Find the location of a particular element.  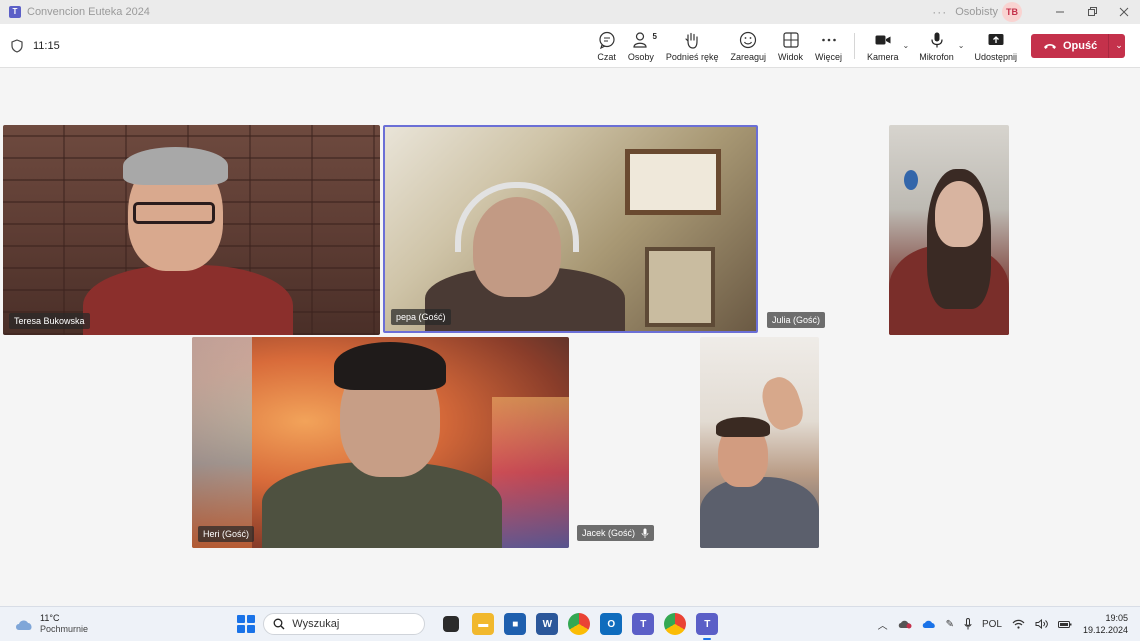

hand-icon is located at coordinates (691, 40).